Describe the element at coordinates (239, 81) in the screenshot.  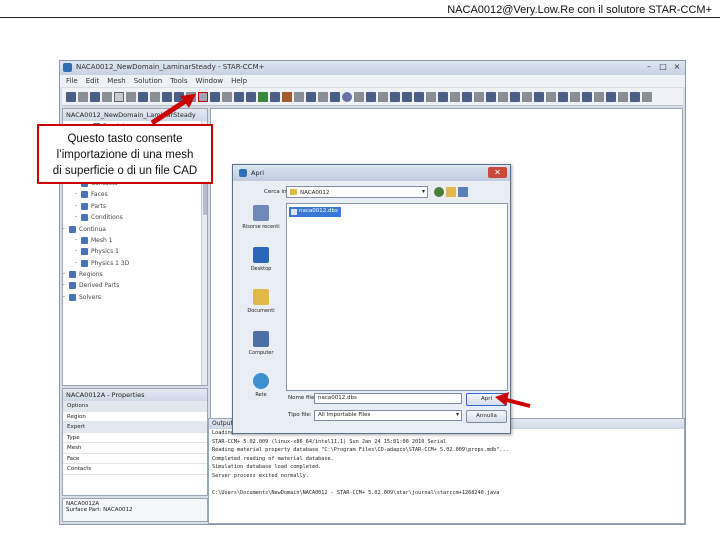
I see `menu-help: Help` at that location.